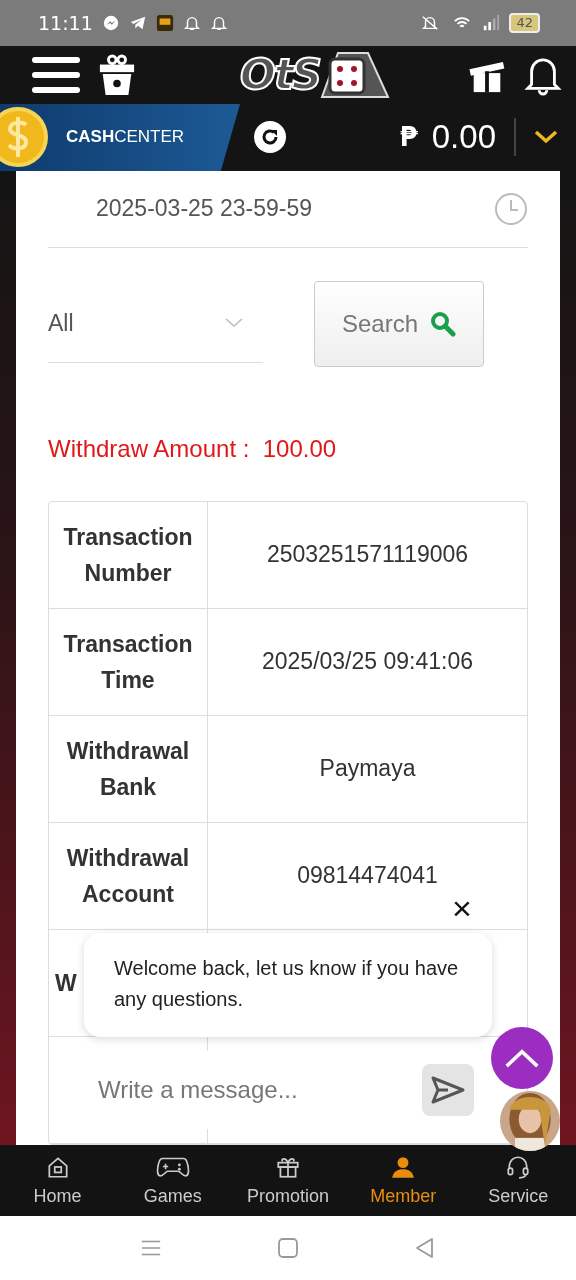  Describe the element at coordinates (367, 876) in the screenshot. I see `table-cell: 09814474041` at that location.